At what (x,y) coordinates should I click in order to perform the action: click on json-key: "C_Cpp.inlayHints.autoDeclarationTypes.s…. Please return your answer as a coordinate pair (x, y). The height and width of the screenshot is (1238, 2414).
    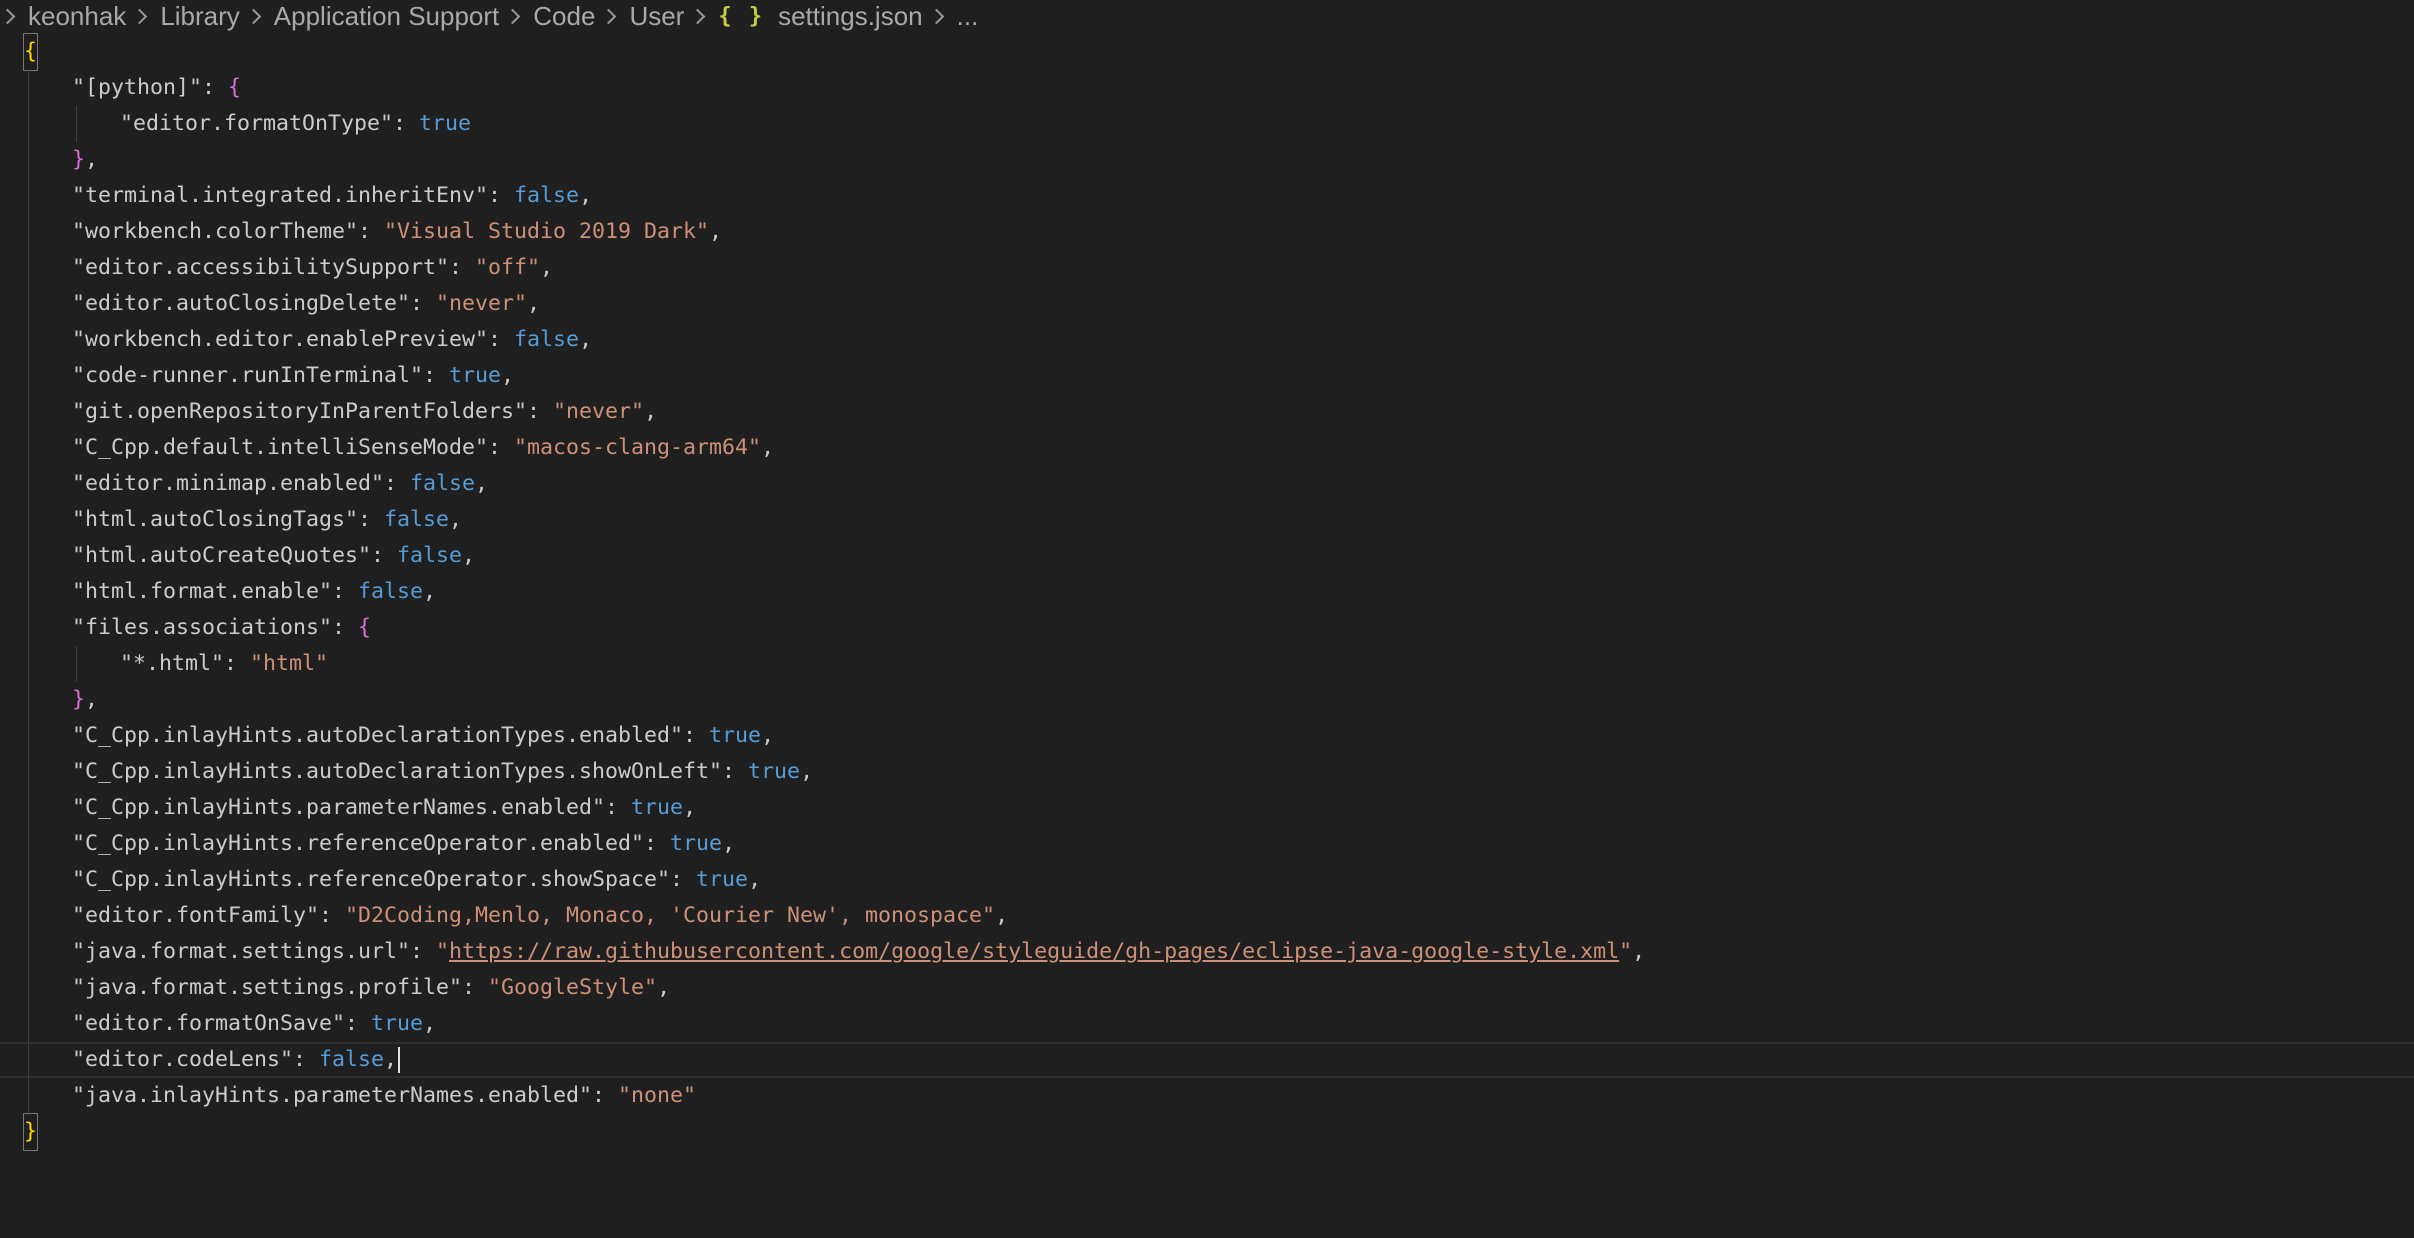
    Looking at the image, I should click on (397, 771).